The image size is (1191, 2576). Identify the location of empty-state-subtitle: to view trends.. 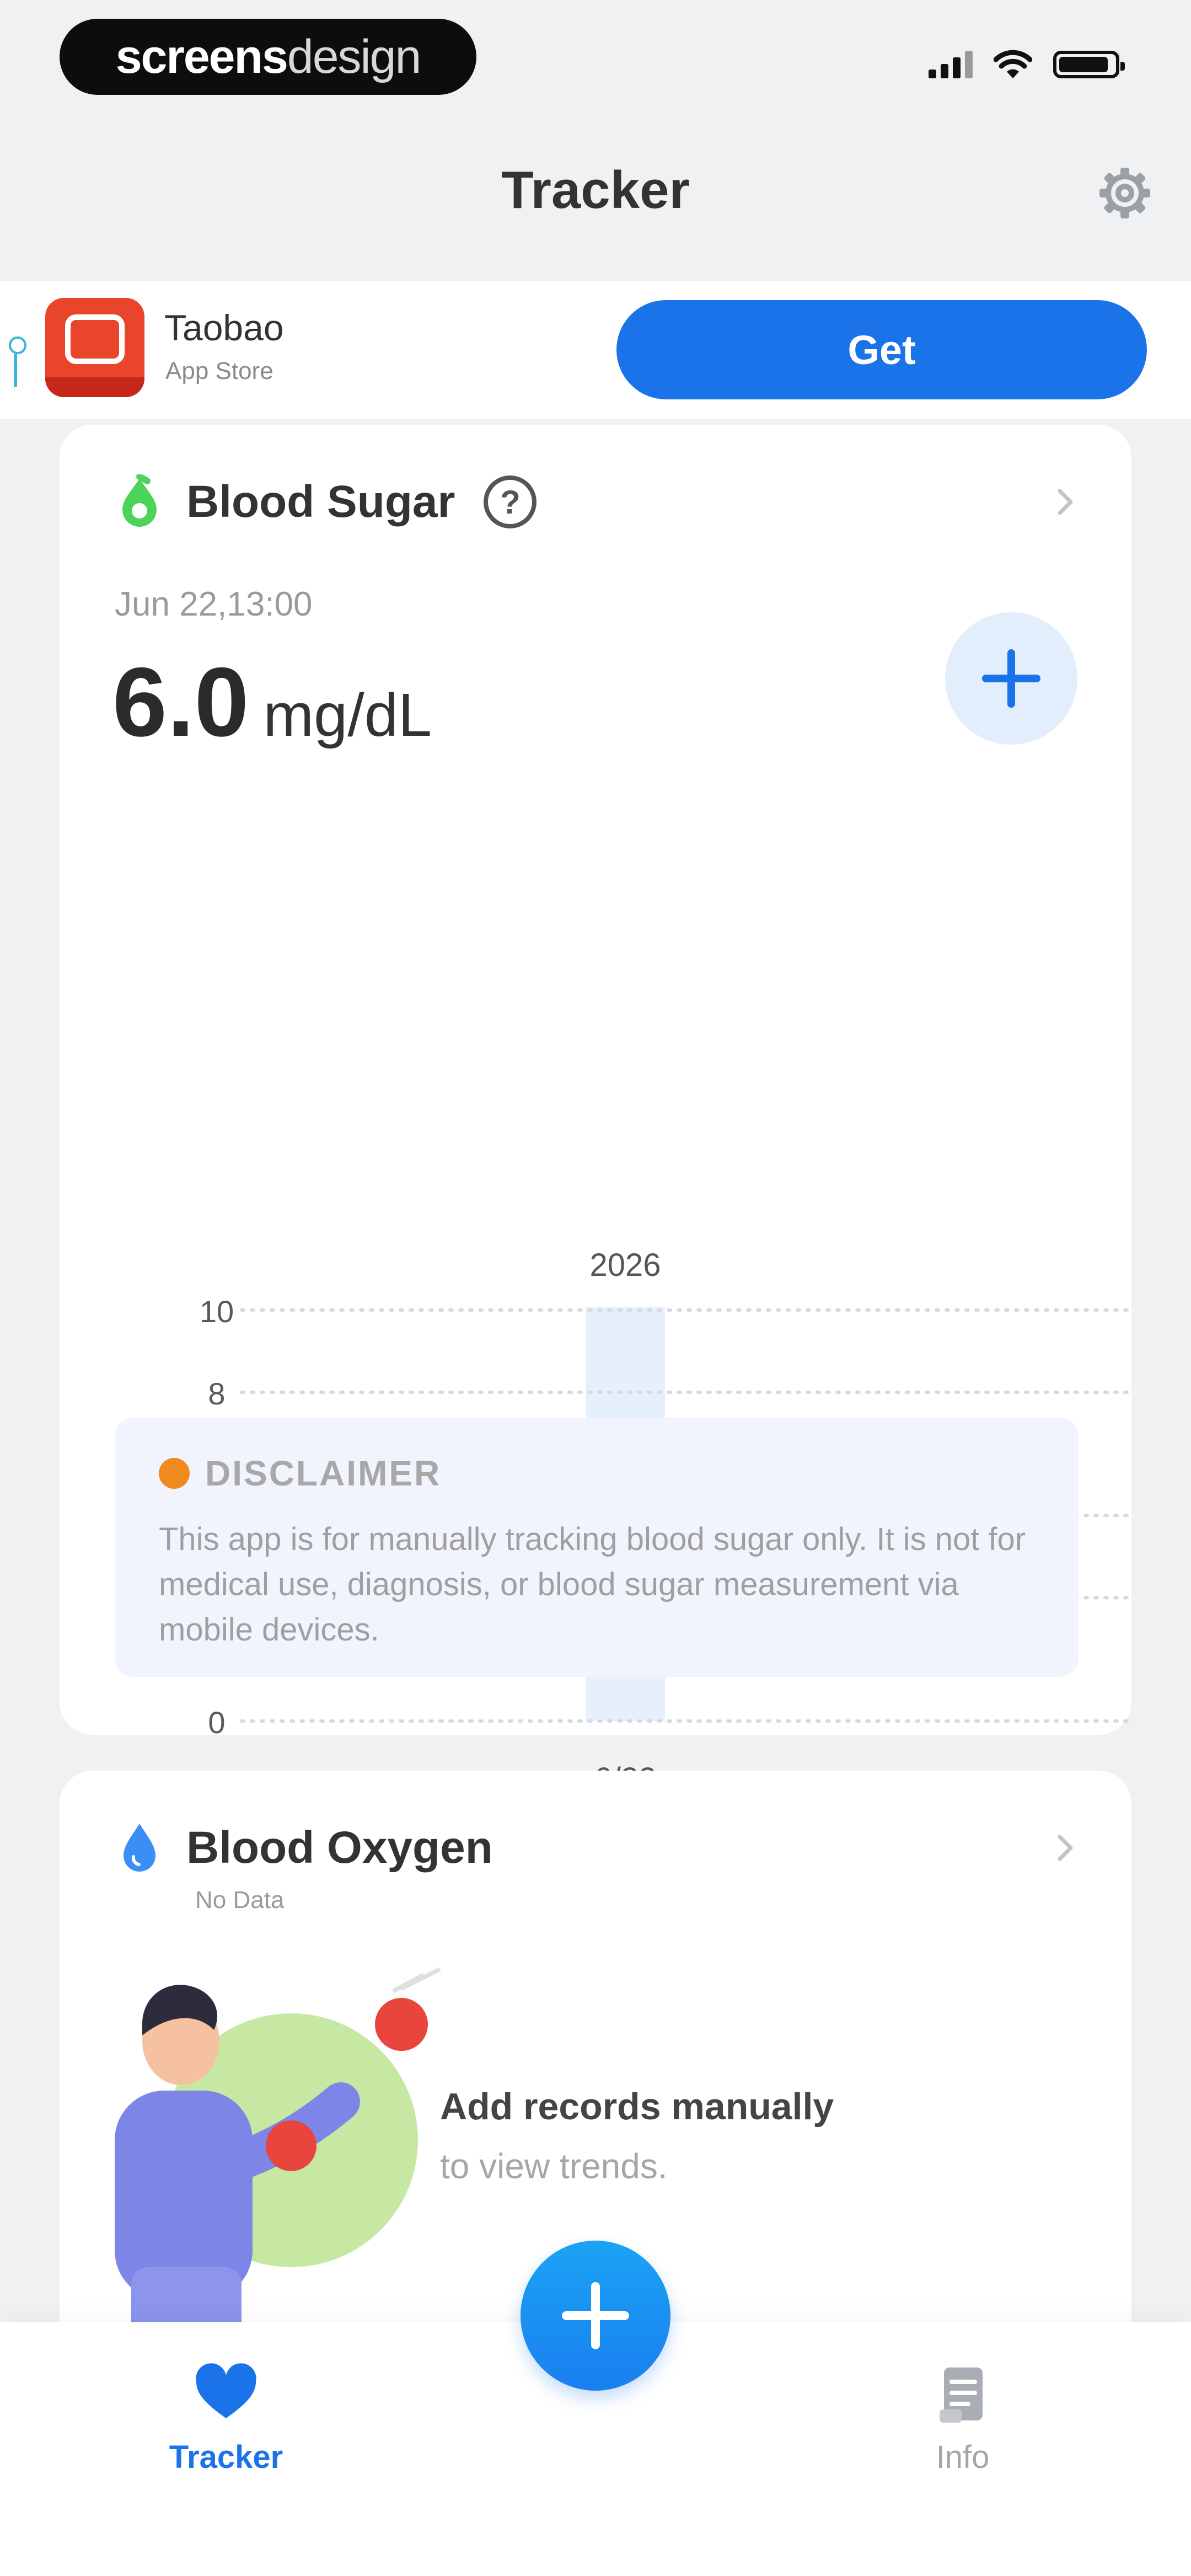
(554, 2166).